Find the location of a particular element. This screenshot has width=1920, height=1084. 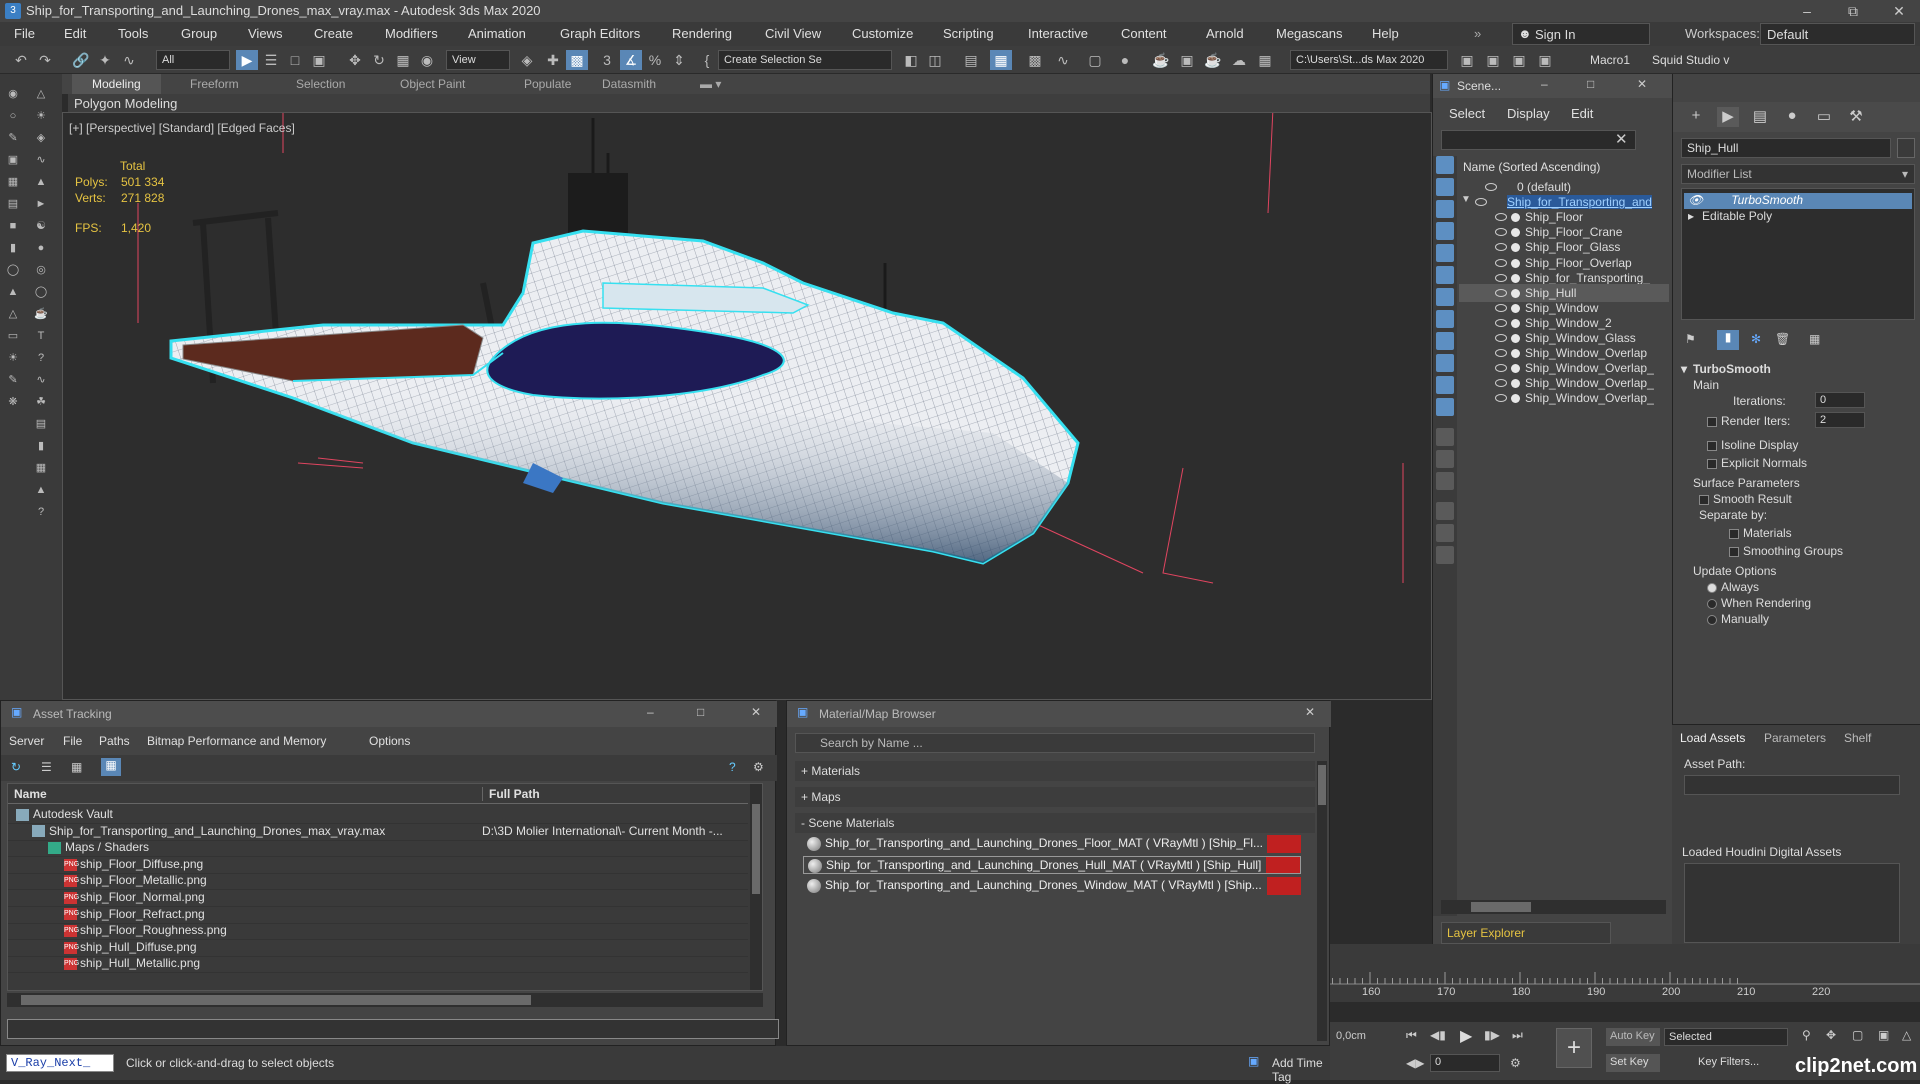

scrollbar-thumb is located at coordinates (756, 849).